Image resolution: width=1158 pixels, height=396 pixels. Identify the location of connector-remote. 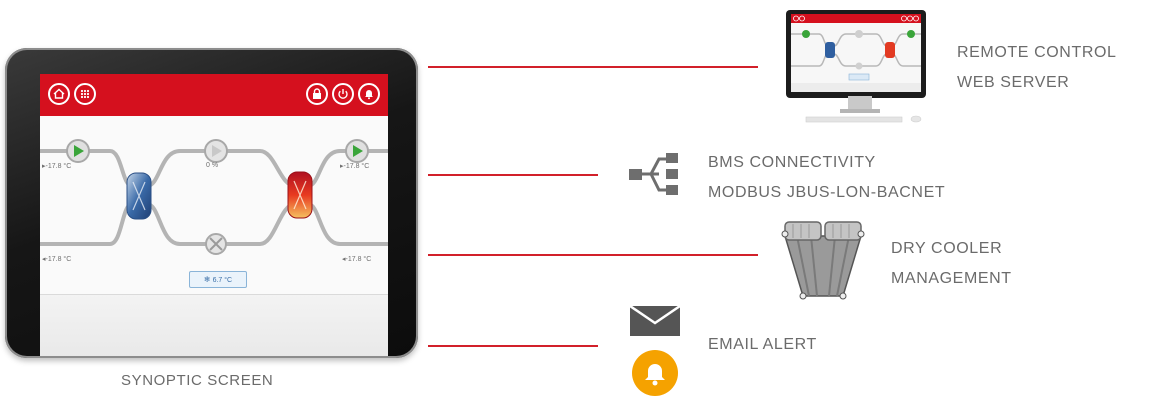
(593, 67).